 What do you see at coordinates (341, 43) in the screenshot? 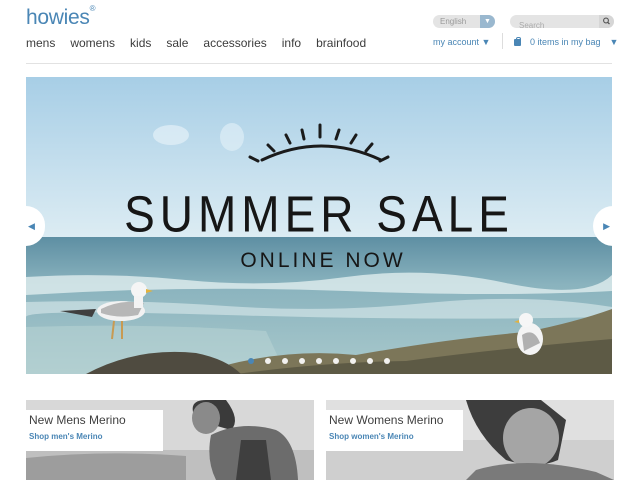
I see `nav-item-brainfood: brainfood` at bounding box center [341, 43].